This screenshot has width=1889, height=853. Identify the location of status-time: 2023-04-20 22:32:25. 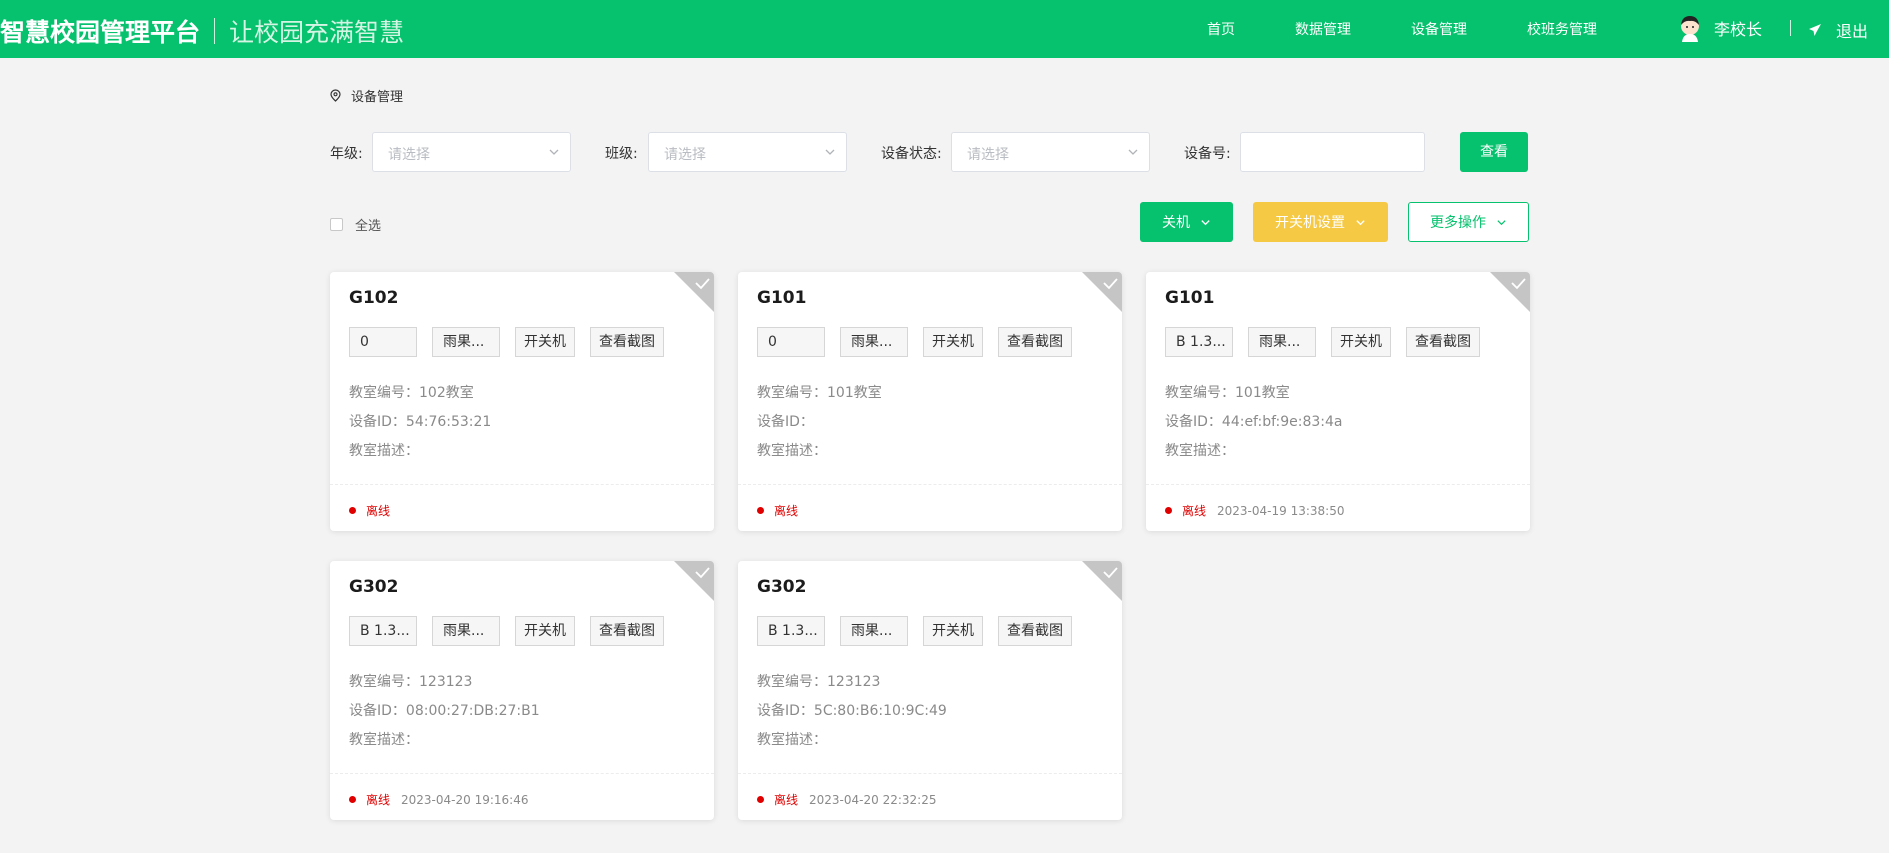
(873, 799).